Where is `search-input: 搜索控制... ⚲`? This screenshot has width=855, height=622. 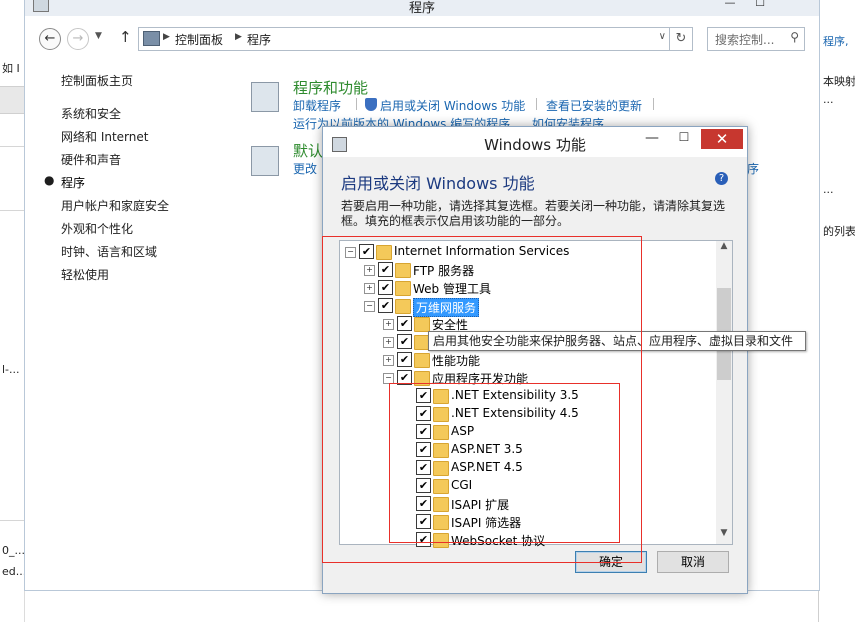 search-input: 搜索控制... ⚲ is located at coordinates (756, 39).